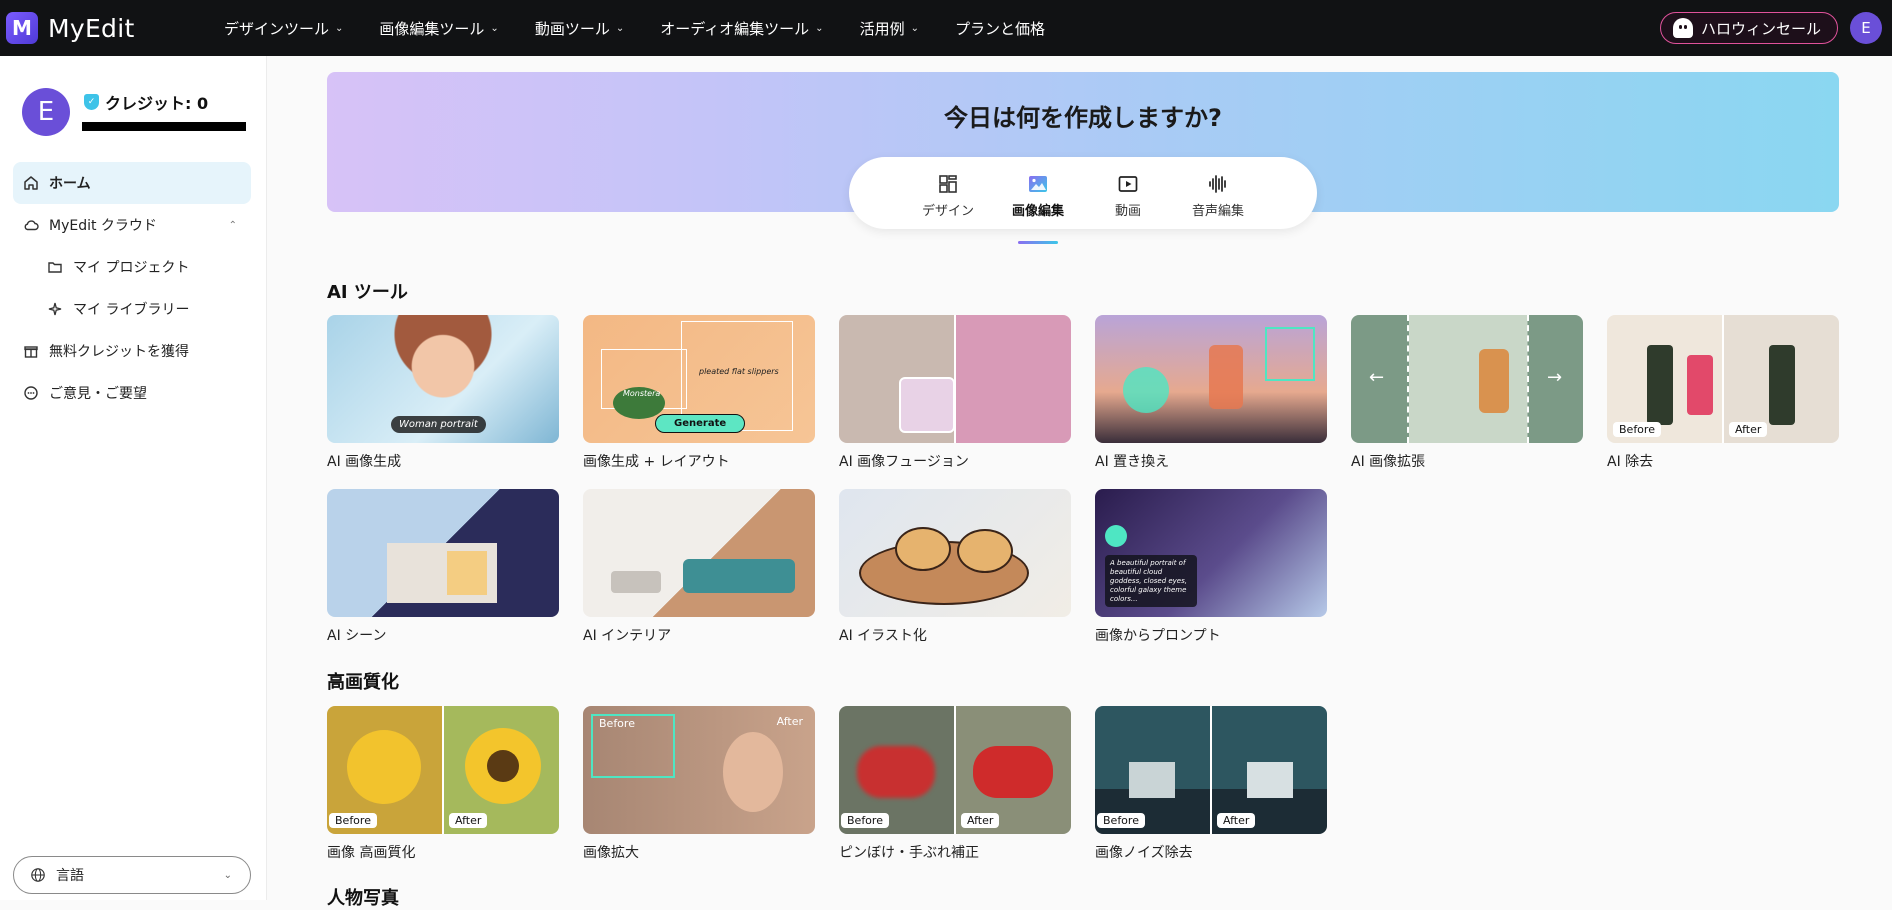 This screenshot has width=1892, height=910. I want to click on nav-pricing: プランと価格, so click(1000, 28).